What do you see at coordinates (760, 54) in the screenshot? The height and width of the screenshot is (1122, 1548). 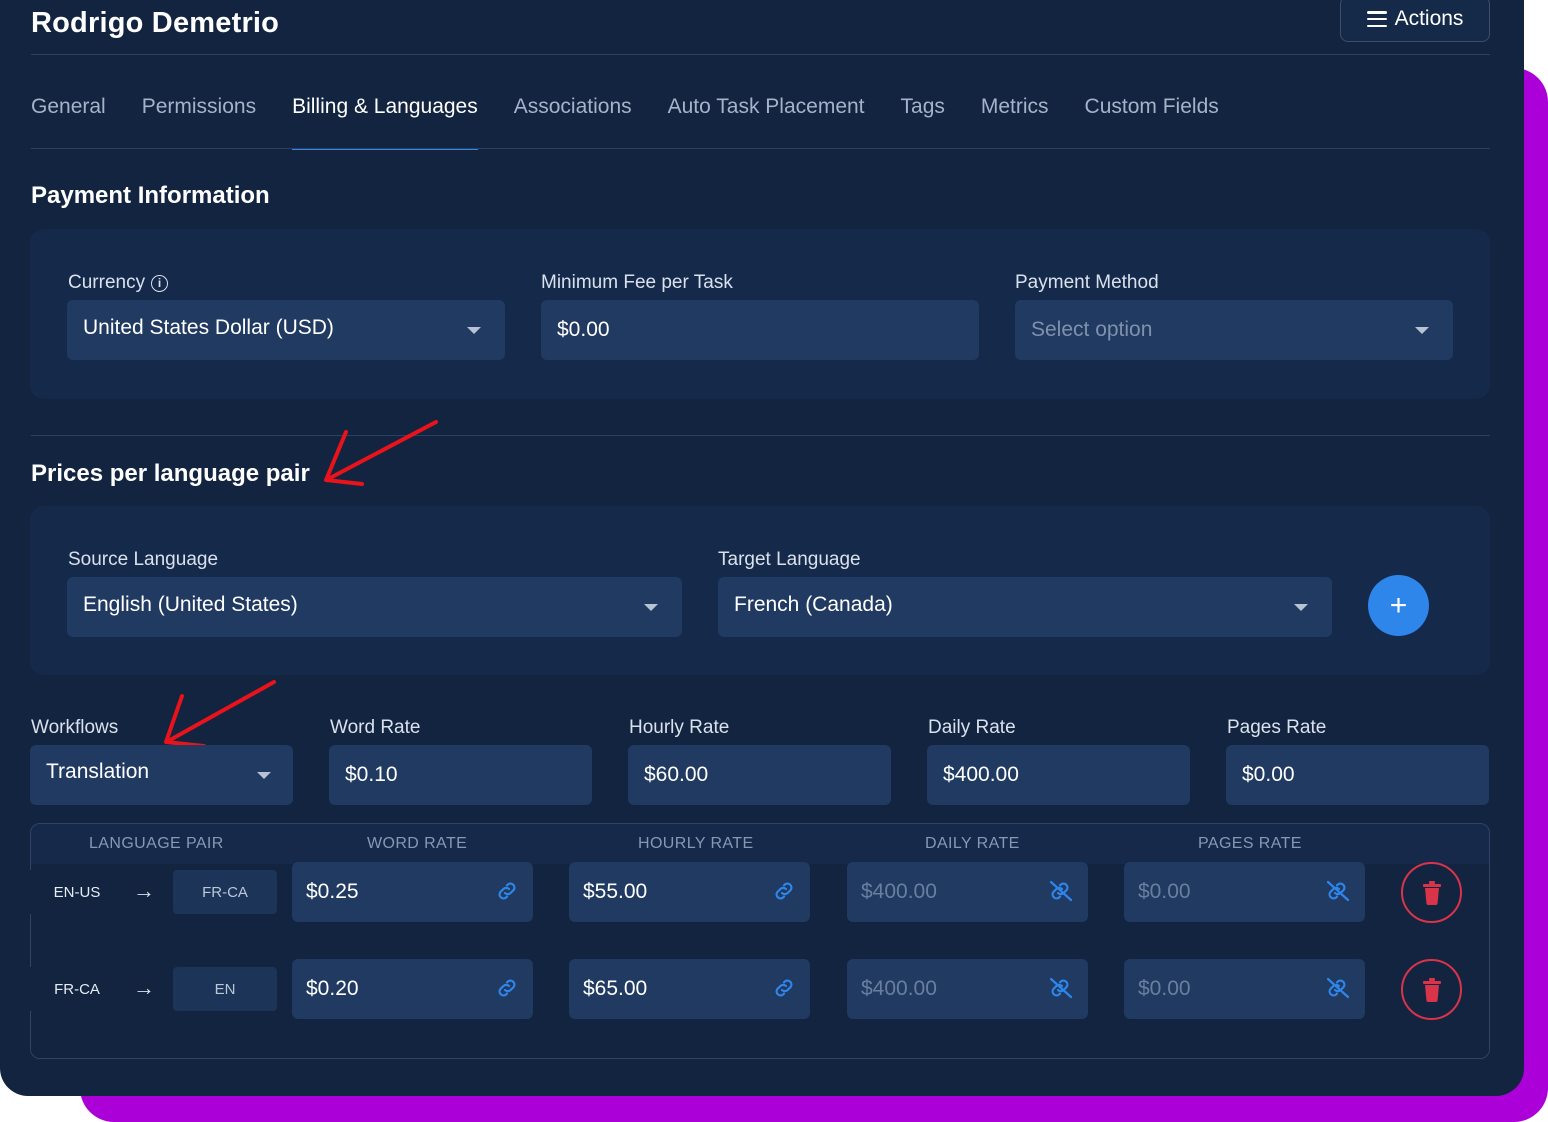 I see `header-divider` at bounding box center [760, 54].